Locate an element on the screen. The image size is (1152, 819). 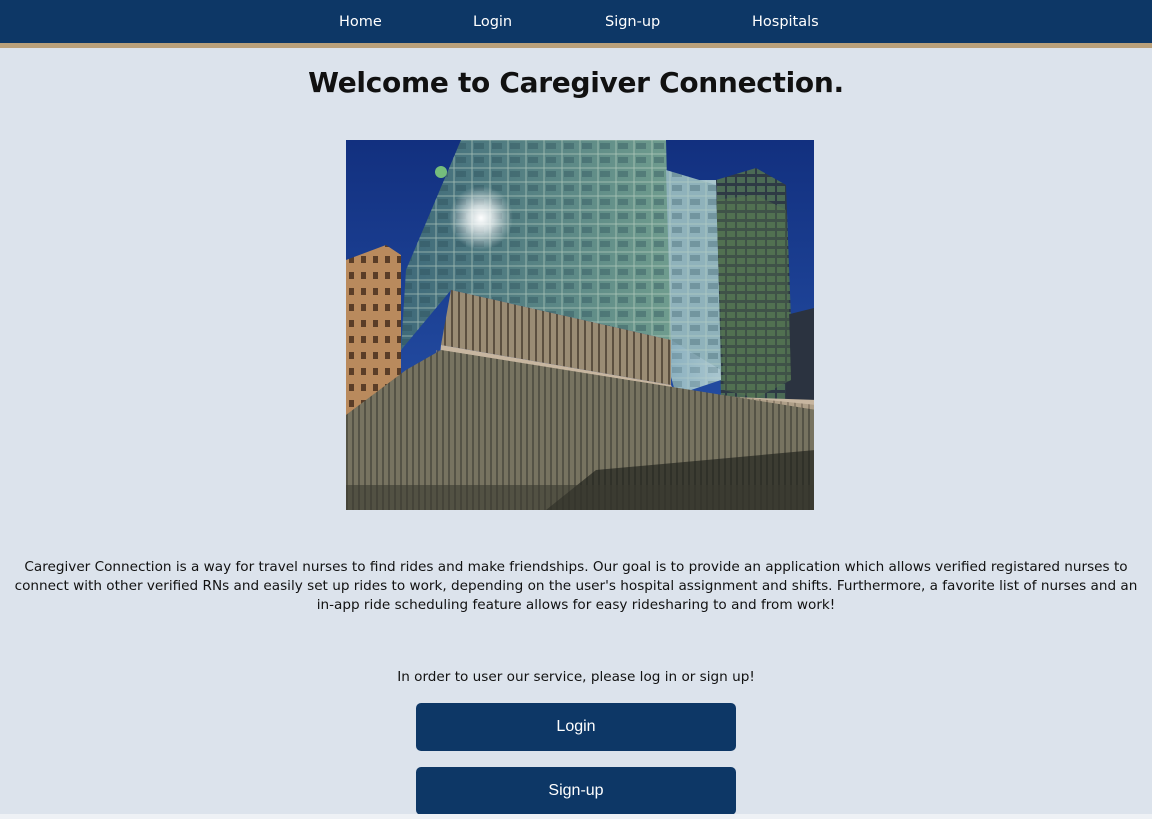
nav-hospitals-link: Hospitals is located at coordinates (785, 22).